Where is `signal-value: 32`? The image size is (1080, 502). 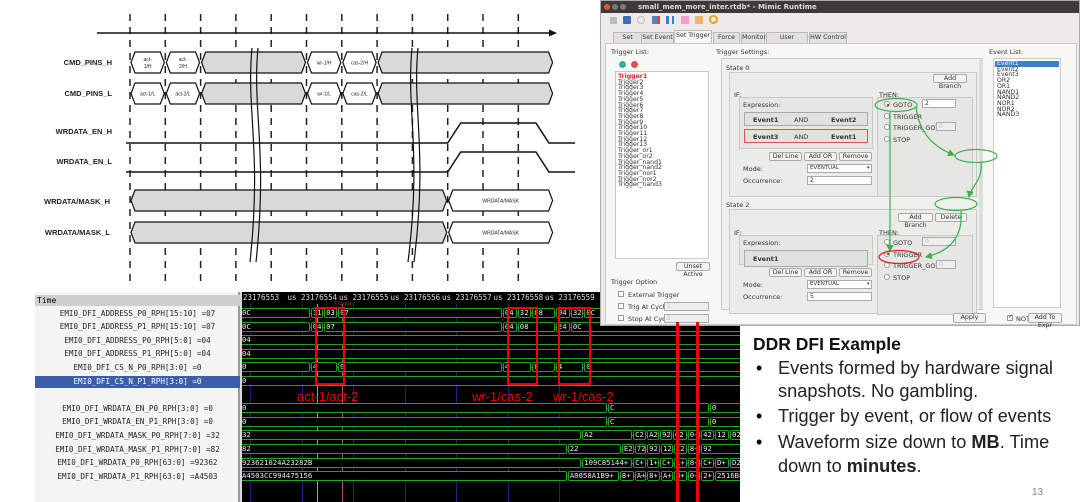 signal-value: 32 is located at coordinates (412, 435).